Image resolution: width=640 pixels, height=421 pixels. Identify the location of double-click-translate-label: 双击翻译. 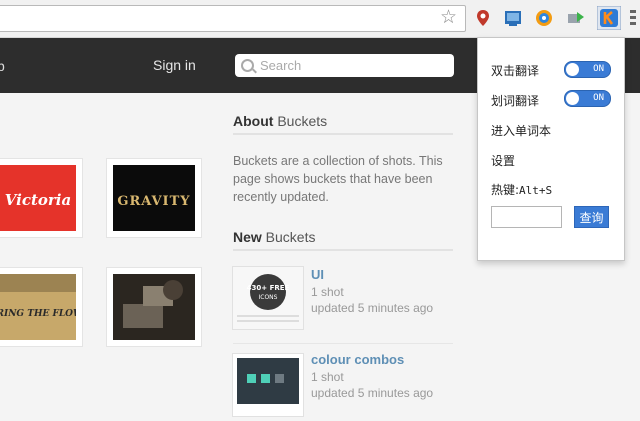
(515, 71).